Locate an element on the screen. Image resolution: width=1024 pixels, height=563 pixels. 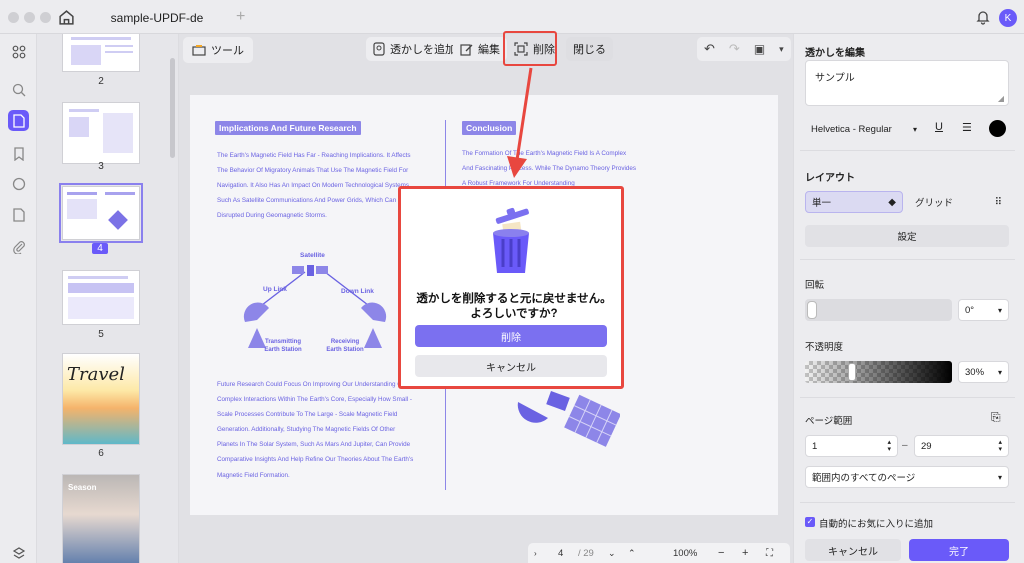
undo-icon: ↶ is located at coordinates (709, 49).